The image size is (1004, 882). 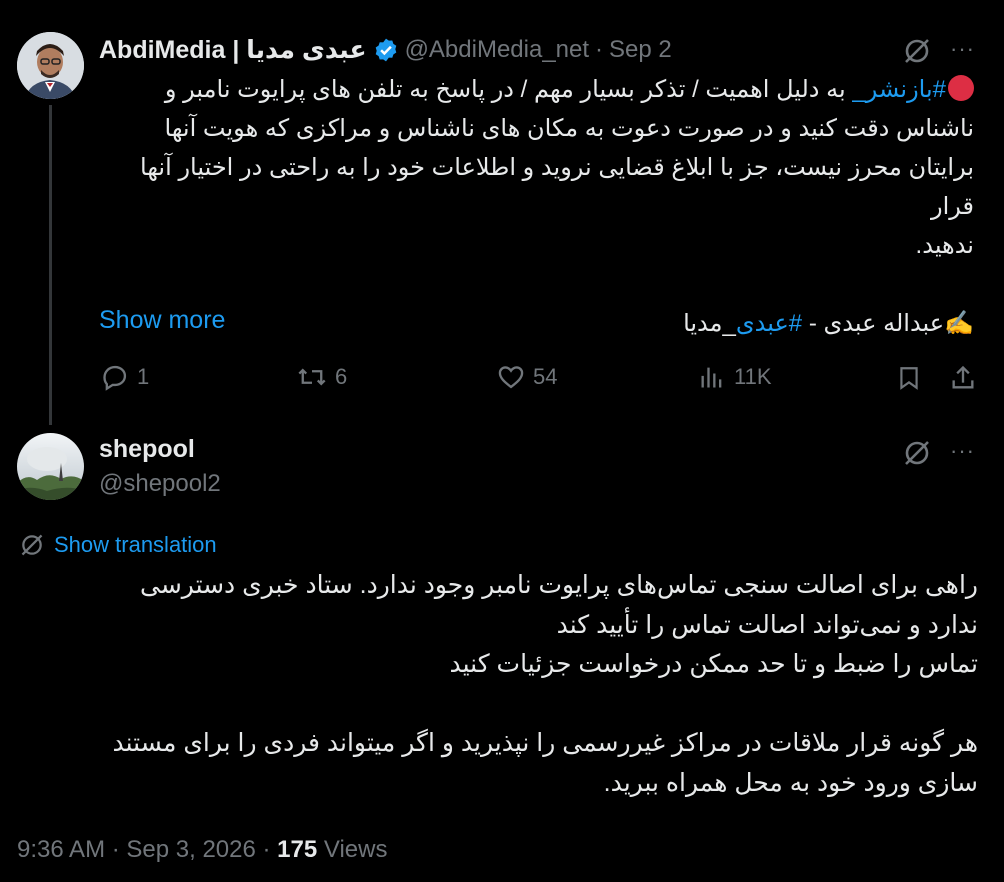 I want to click on verified-badge-icon, so click(x=386, y=50).